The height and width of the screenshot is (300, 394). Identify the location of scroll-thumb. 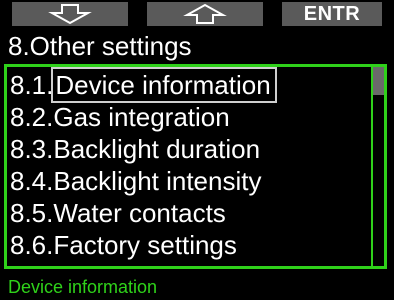
(378, 81).